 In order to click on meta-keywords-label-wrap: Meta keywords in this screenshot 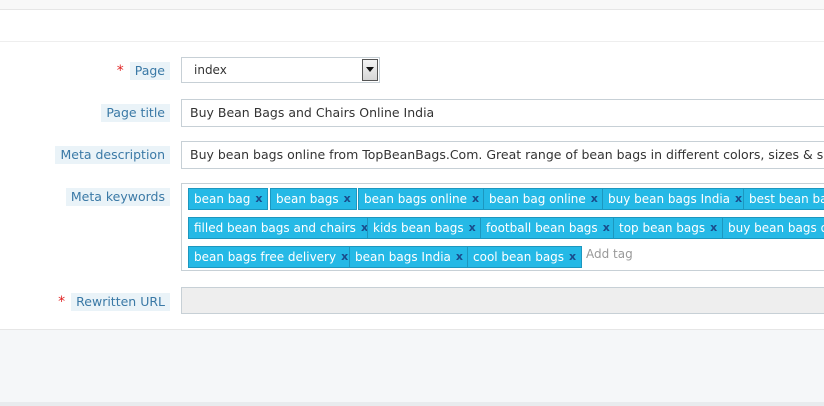, I will do `click(117, 197)`.